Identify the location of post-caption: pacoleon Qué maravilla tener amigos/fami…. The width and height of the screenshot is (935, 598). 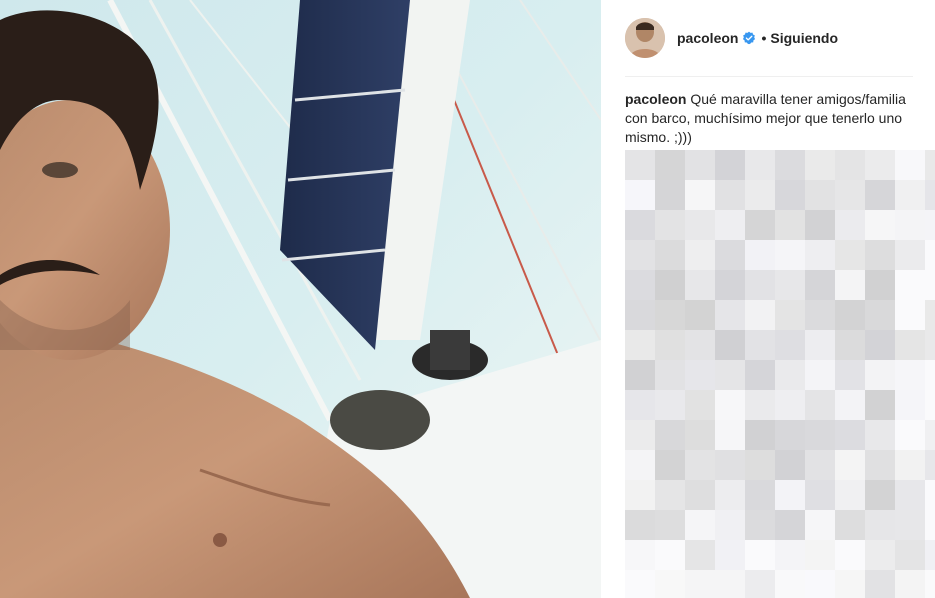
(773, 118).